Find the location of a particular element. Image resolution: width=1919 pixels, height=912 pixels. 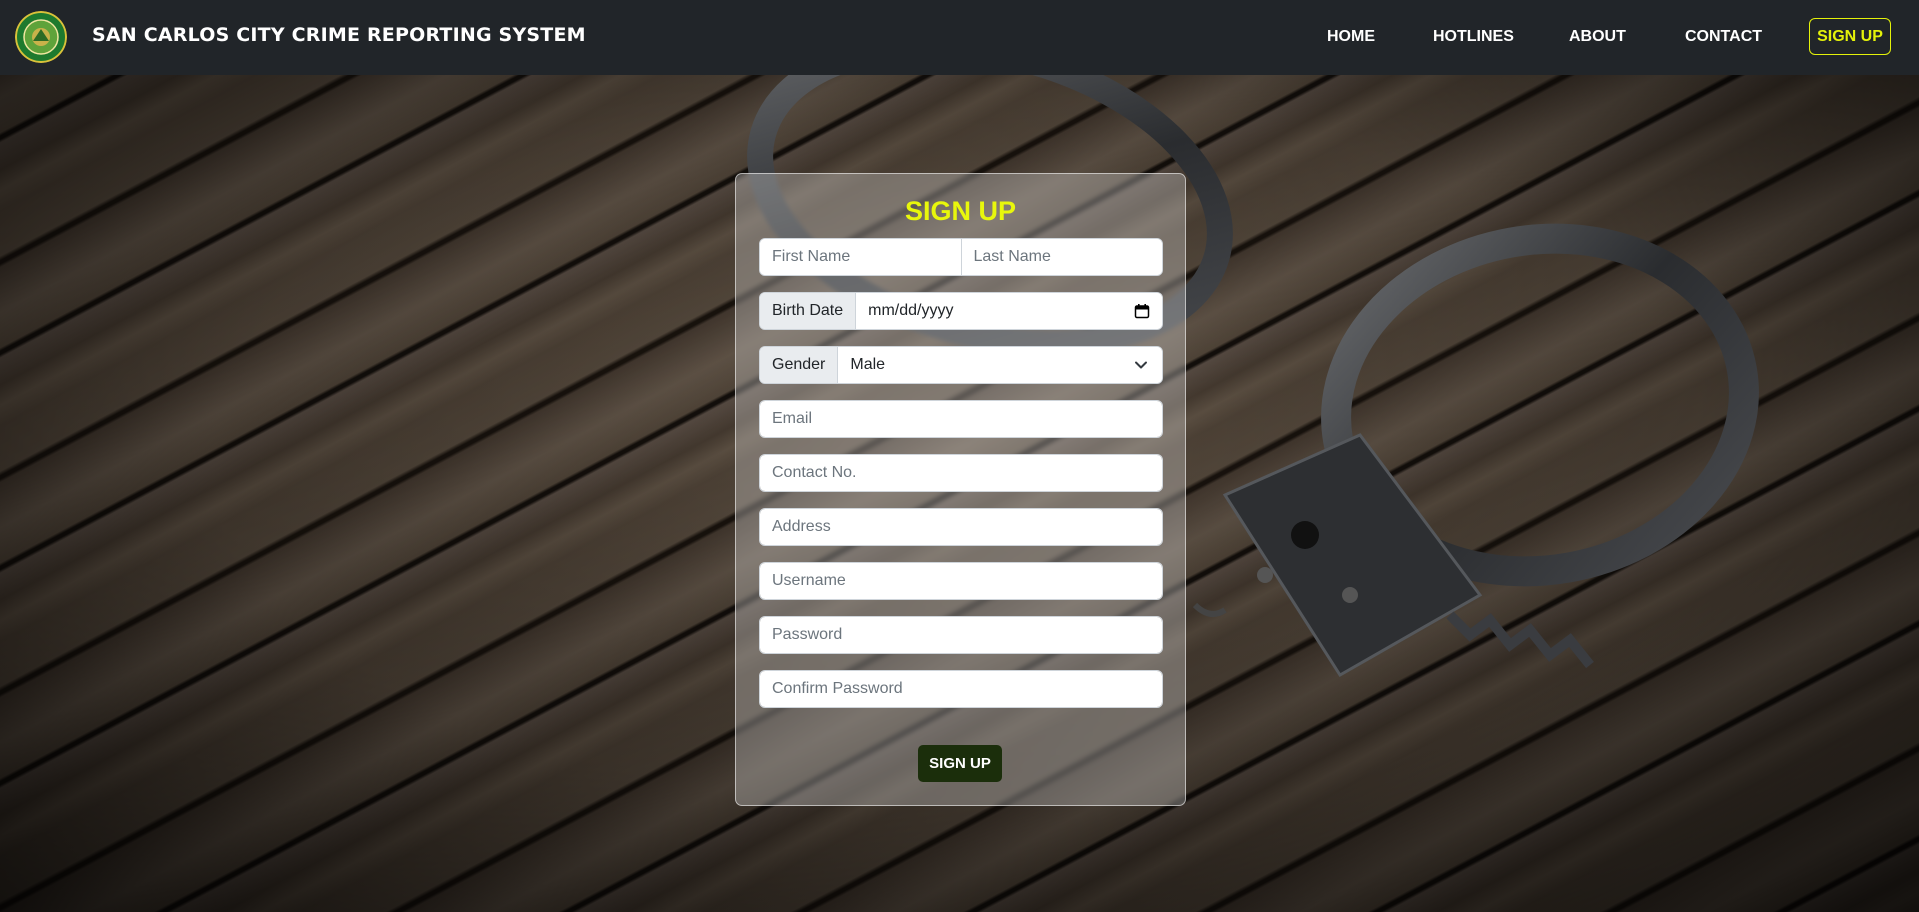

email-group: Email is located at coordinates (961, 419).